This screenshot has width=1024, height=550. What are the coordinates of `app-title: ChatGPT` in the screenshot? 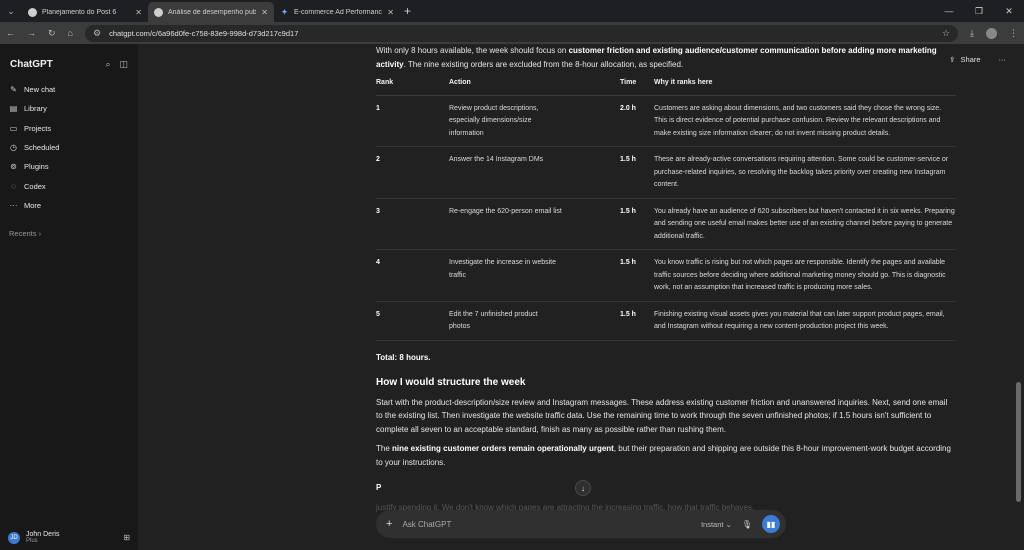 It's located at (53, 64).